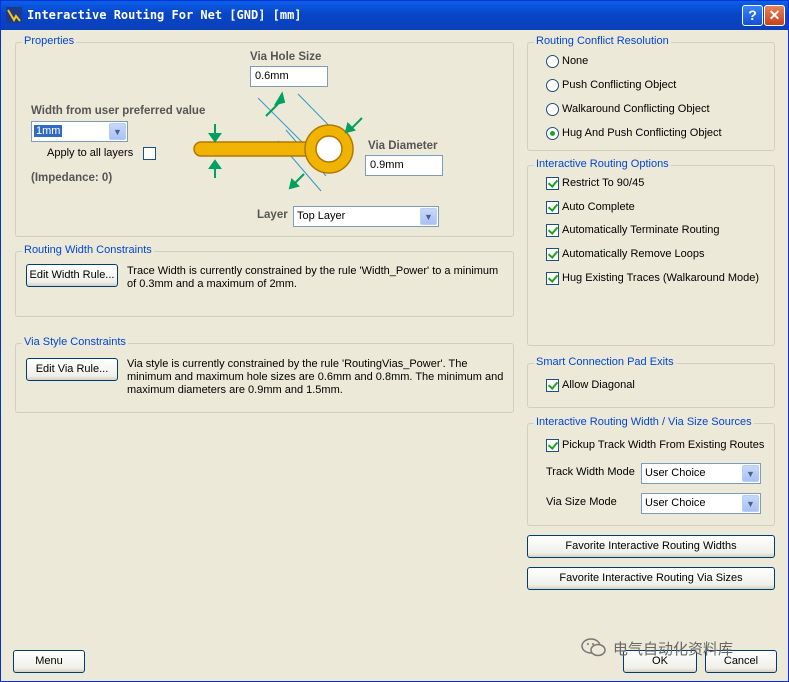  What do you see at coordinates (75, 342) in the screenshot?
I see `via-style-group-title: Via Style Constraints` at bounding box center [75, 342].